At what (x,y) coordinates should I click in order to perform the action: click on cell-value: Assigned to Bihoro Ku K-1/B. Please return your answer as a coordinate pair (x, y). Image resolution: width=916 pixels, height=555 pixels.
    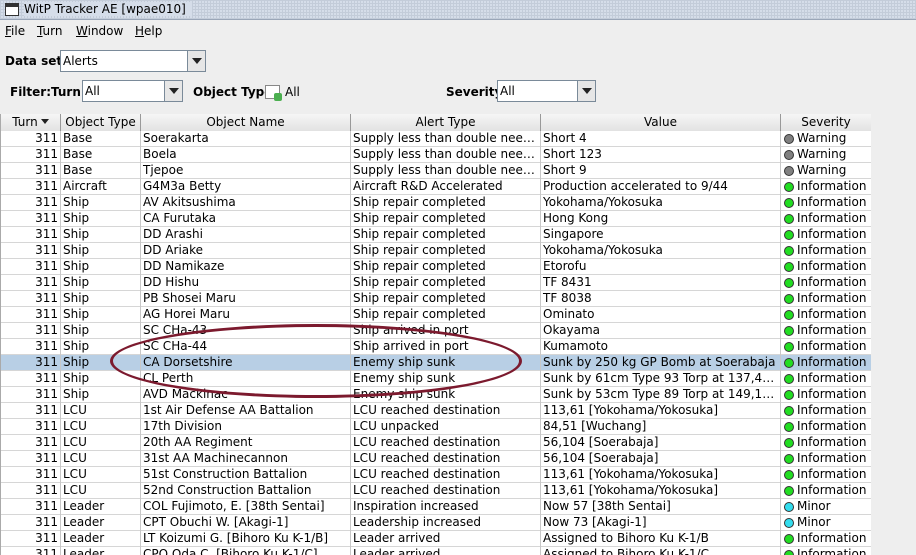
    Looking at the image, I should click on (661, 539).